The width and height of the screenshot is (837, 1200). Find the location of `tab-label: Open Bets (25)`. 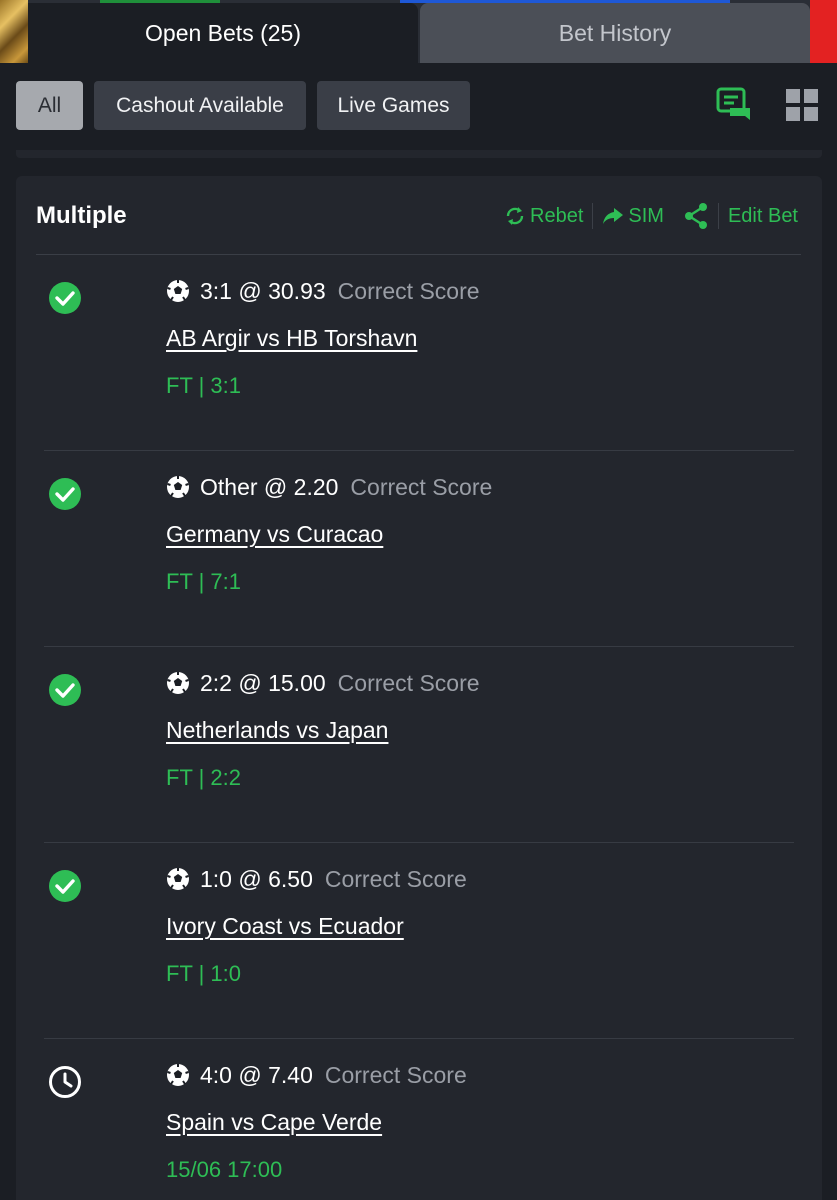

tab-label: Open Bets (25) is located at coordinates (223, 32).